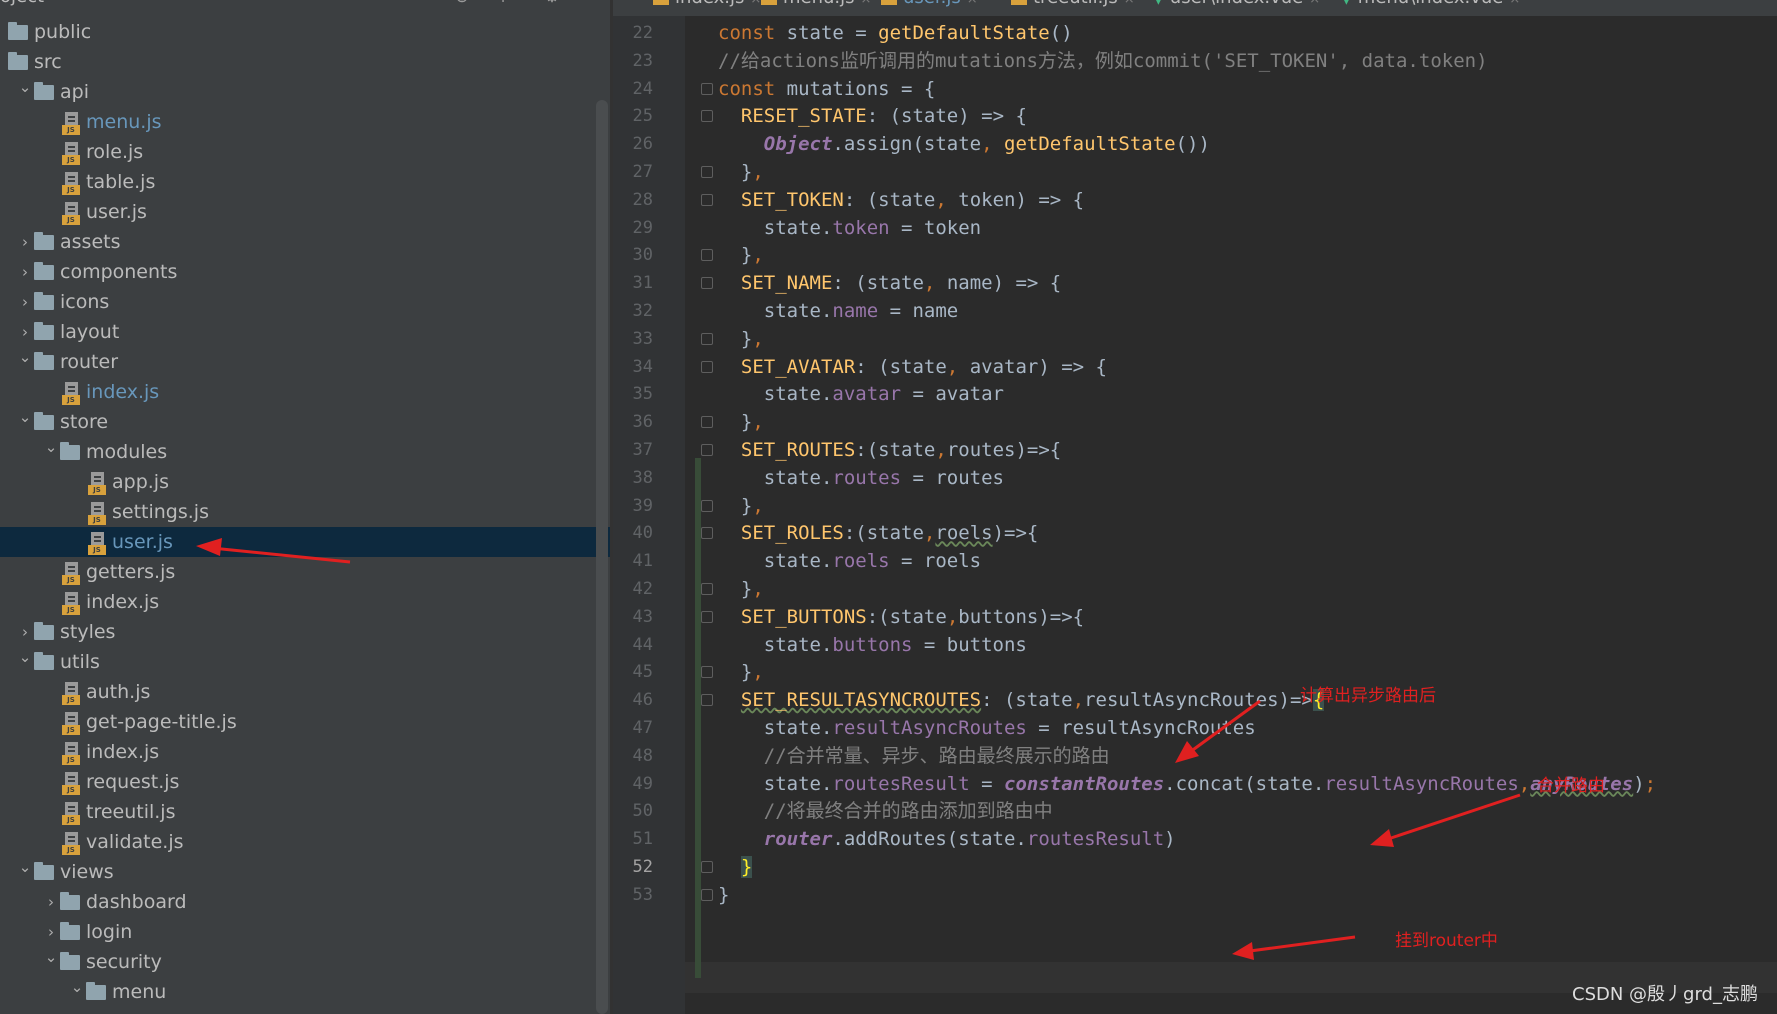 The width and height of the screenshot is (1777, 1014). What do you see at coordinates (912, 367) in the screenshot?
I see `code-line: SET_AVATAR: (state, avatar) => {` at bounding box center [912, 367].